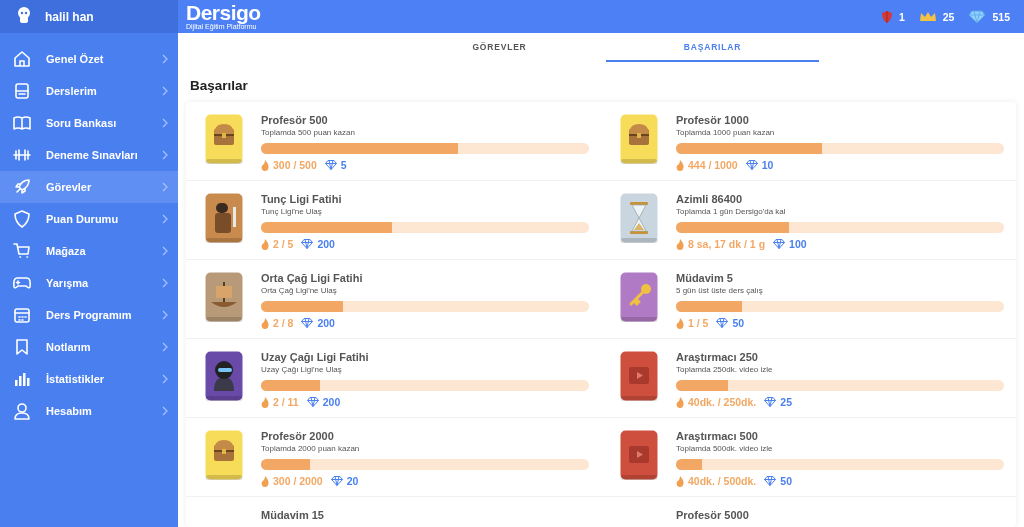 This screenshot has height=527, width=1024. Describe the element at coordinates (725, 449) in the screenshot. I see `achievement-description: Toplamda 500dk. video izle` at that location.